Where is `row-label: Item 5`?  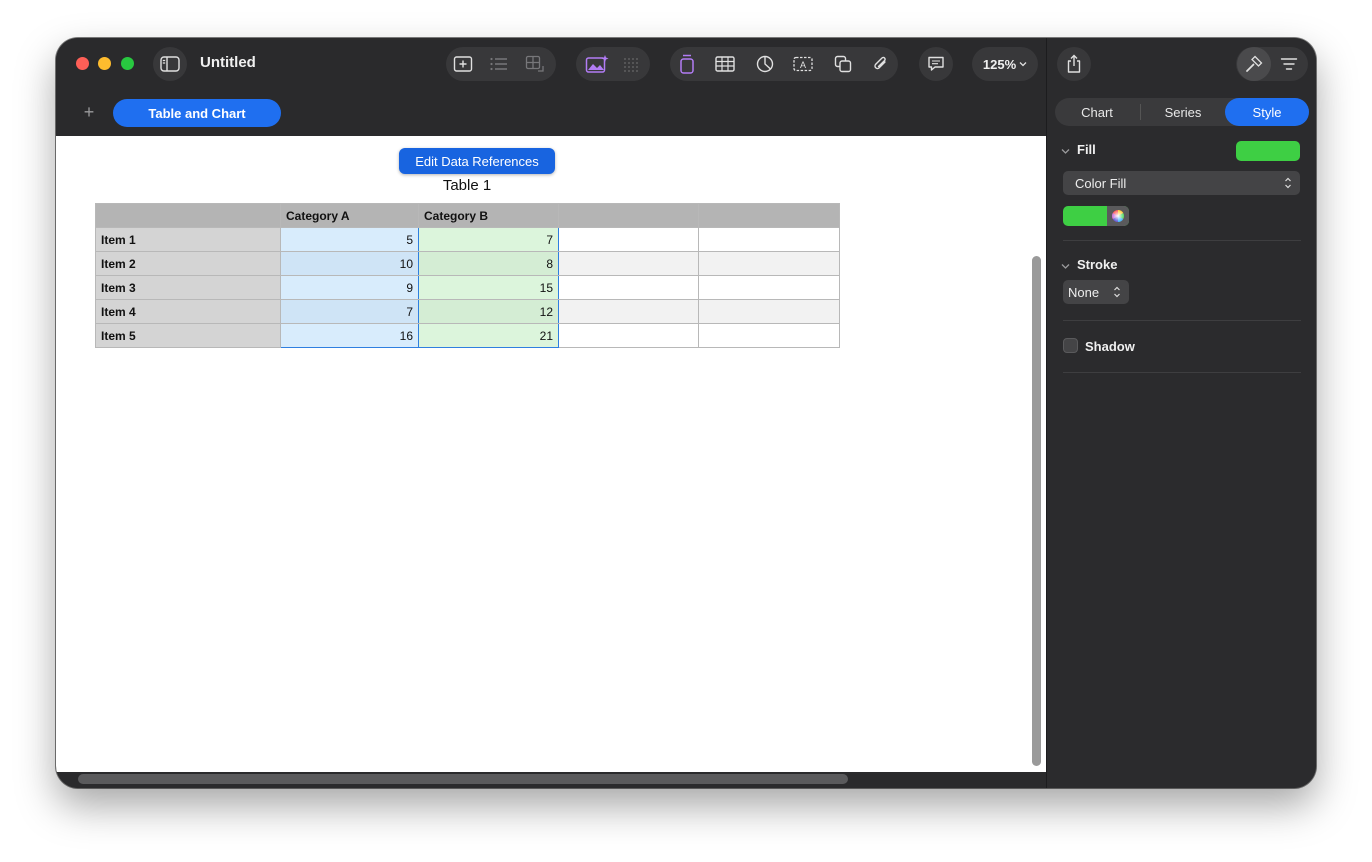
row-label: Item 5 is located at coordinates (188, 335).